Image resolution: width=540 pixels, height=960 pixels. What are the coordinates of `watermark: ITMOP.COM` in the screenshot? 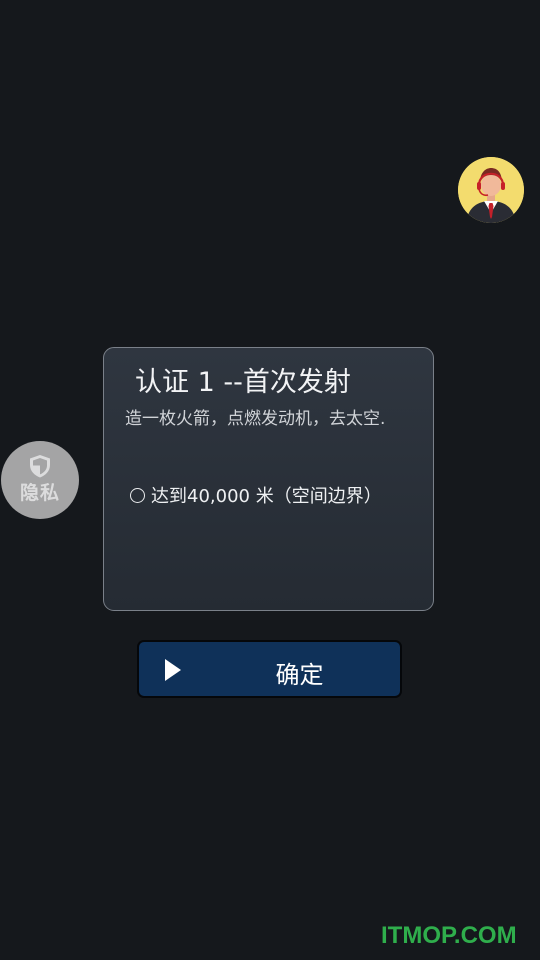 It's located at (449, 935).